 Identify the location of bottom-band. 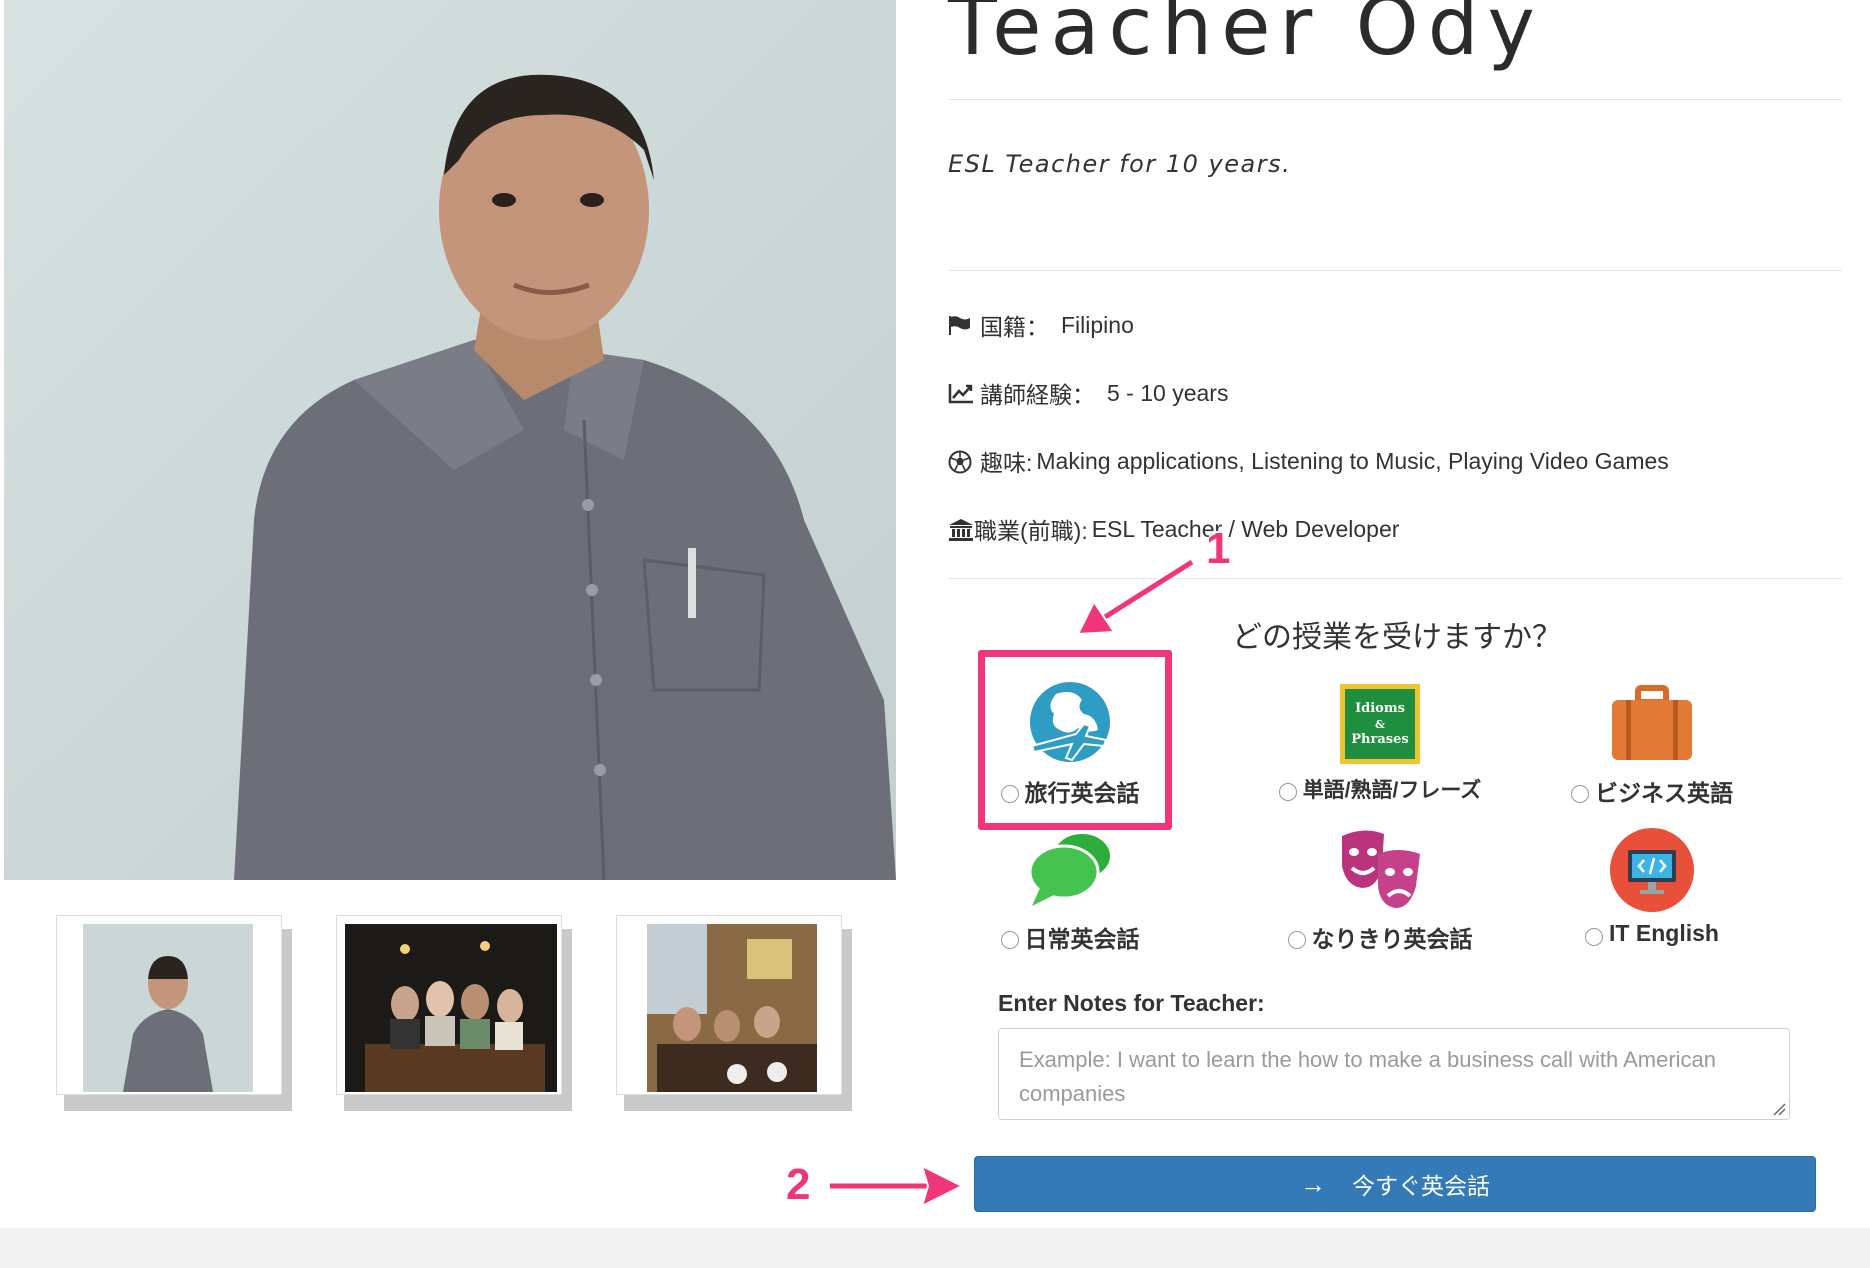
(935, 1248).